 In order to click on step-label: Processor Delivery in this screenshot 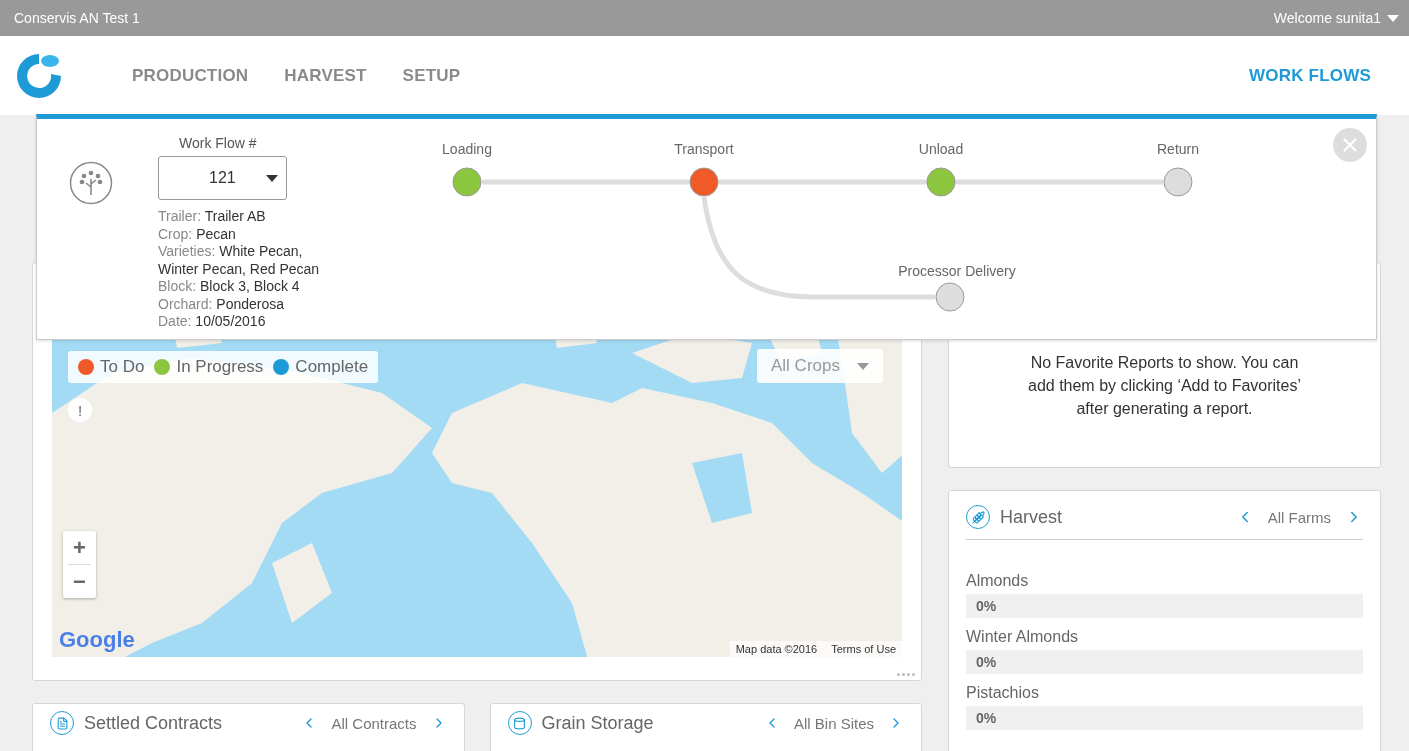, I will do `click(957, 271)`.